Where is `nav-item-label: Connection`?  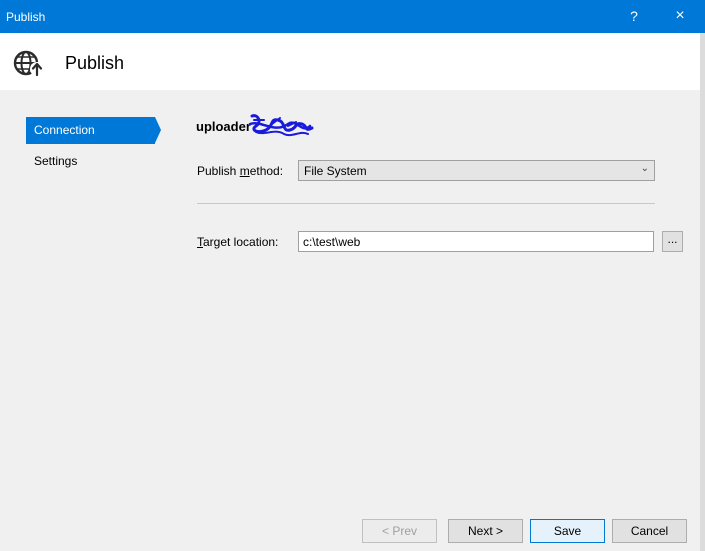
nav-item-label: Connection is located at coordinates (64, 130).